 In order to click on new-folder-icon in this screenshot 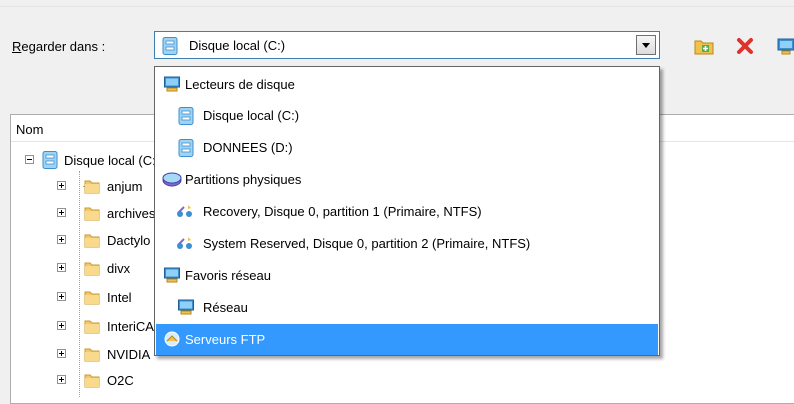, I will do `click(704, 46)`.